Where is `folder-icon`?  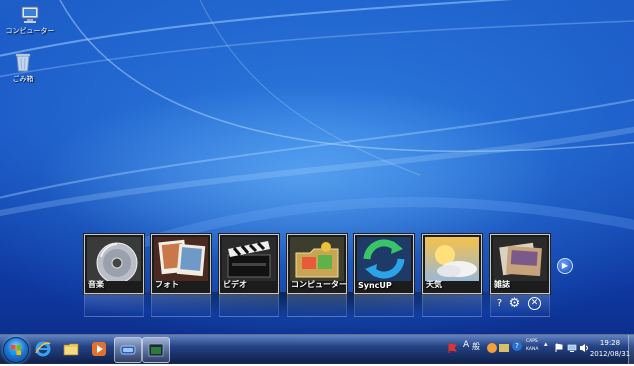
folder-icon is located at coordinates (71, 349).